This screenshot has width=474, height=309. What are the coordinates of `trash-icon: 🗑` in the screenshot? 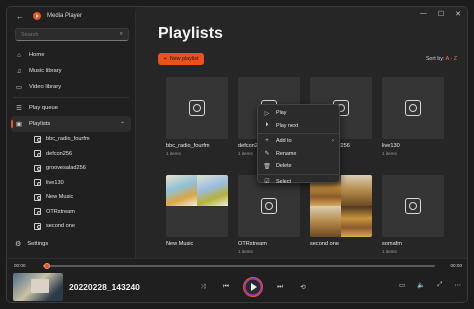 It's located at (267, 166).